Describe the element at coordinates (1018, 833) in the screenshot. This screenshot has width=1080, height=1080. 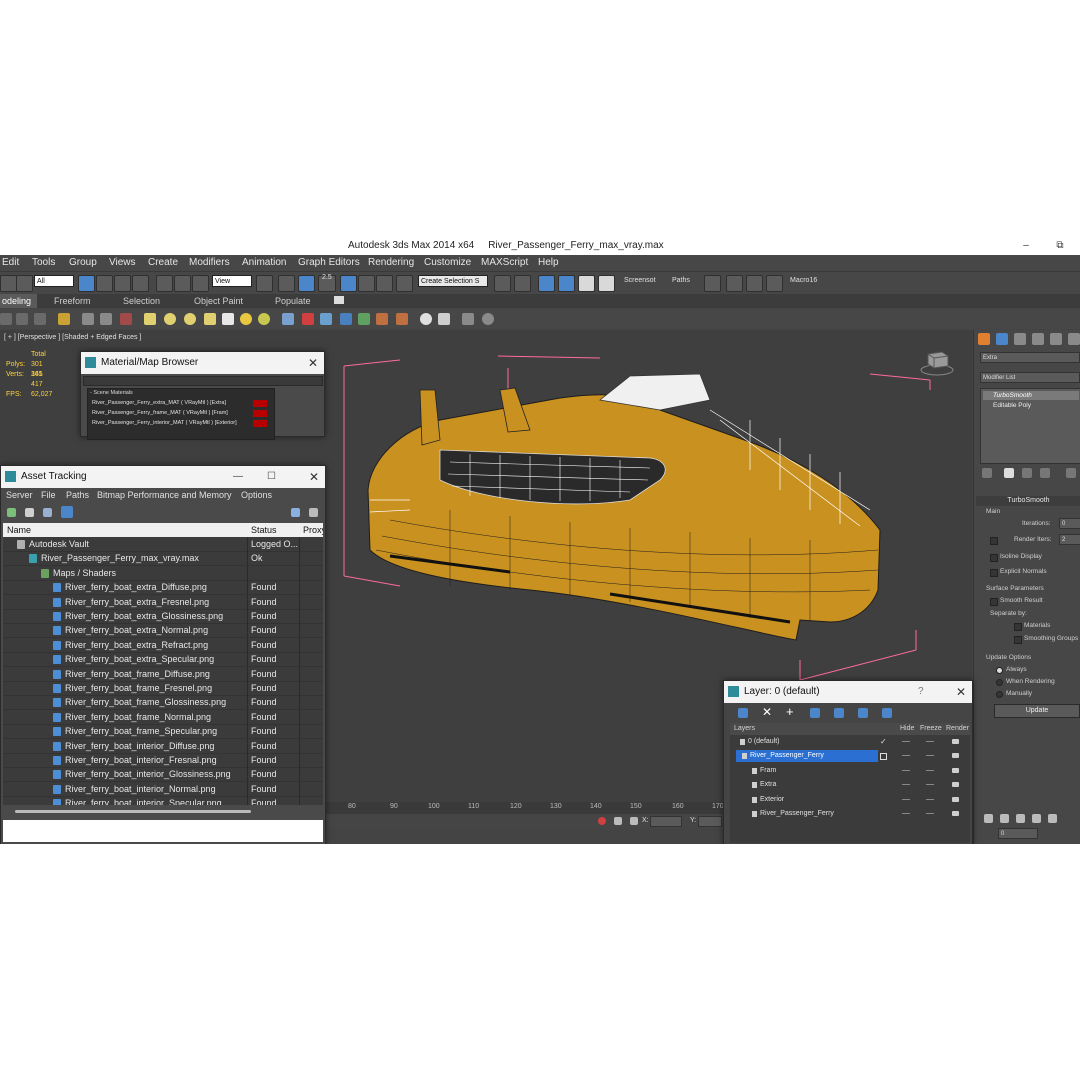
I see `current-frame-field: 0` at that location.